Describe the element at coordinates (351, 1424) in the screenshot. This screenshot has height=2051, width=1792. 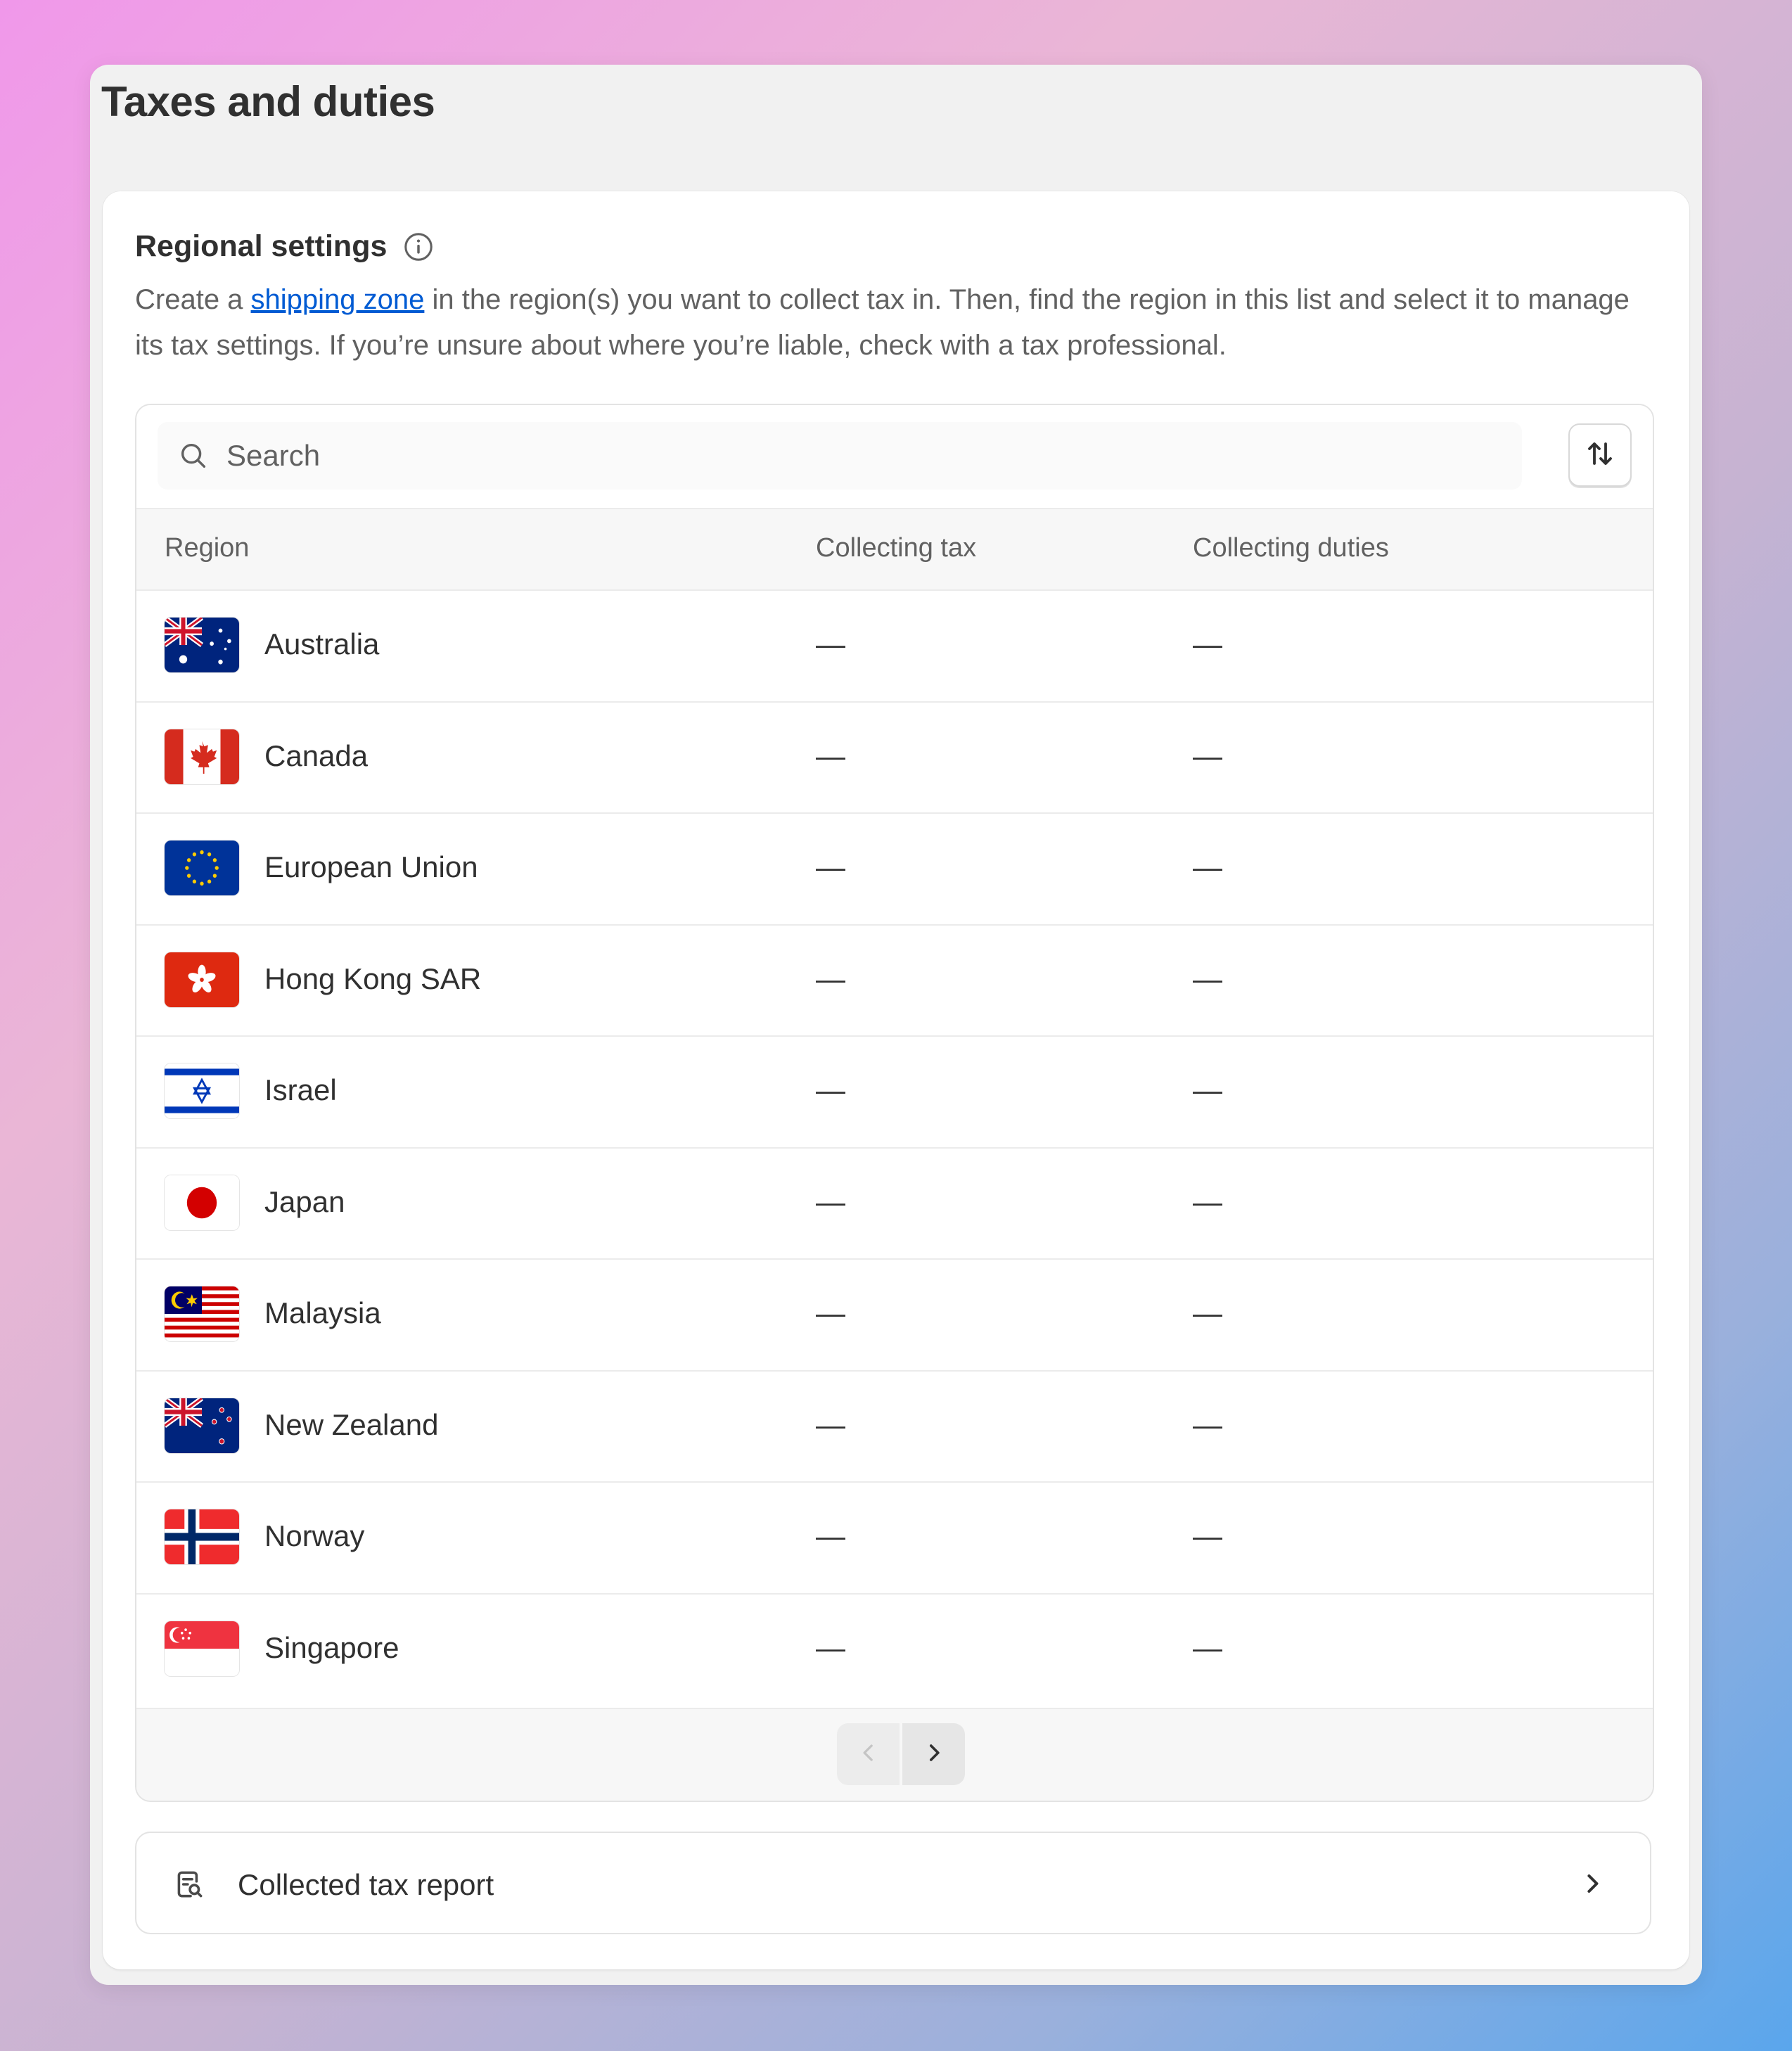
I see `region-name: New Zealand` at that location.